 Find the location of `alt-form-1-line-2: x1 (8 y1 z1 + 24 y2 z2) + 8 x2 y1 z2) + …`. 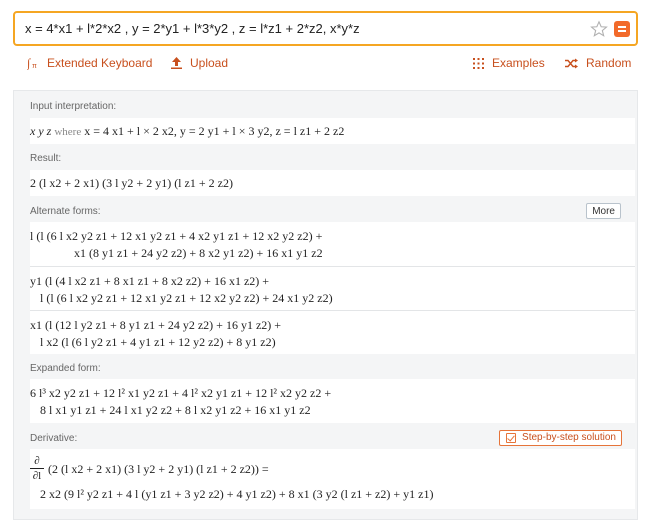

alt-form-1-line-2: x1 (8 y1 z1 + 24 y2 z2) + 8 x2 y1 z2) + … is located at coordinates (198, 253).